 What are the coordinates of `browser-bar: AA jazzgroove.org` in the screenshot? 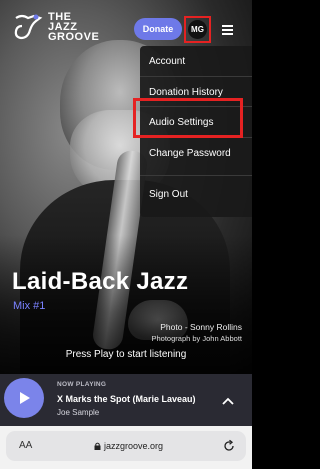 It's located at (126, 447).